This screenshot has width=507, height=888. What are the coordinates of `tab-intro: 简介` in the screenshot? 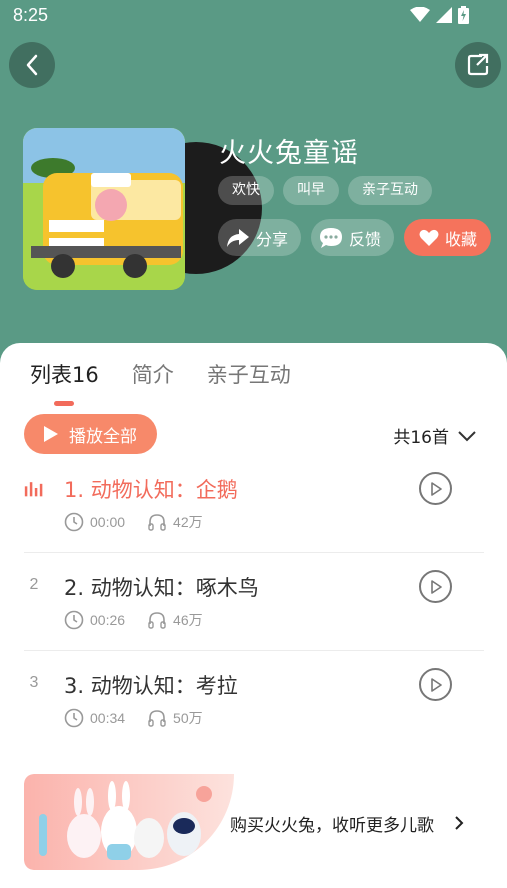 It's located at (153, 374).